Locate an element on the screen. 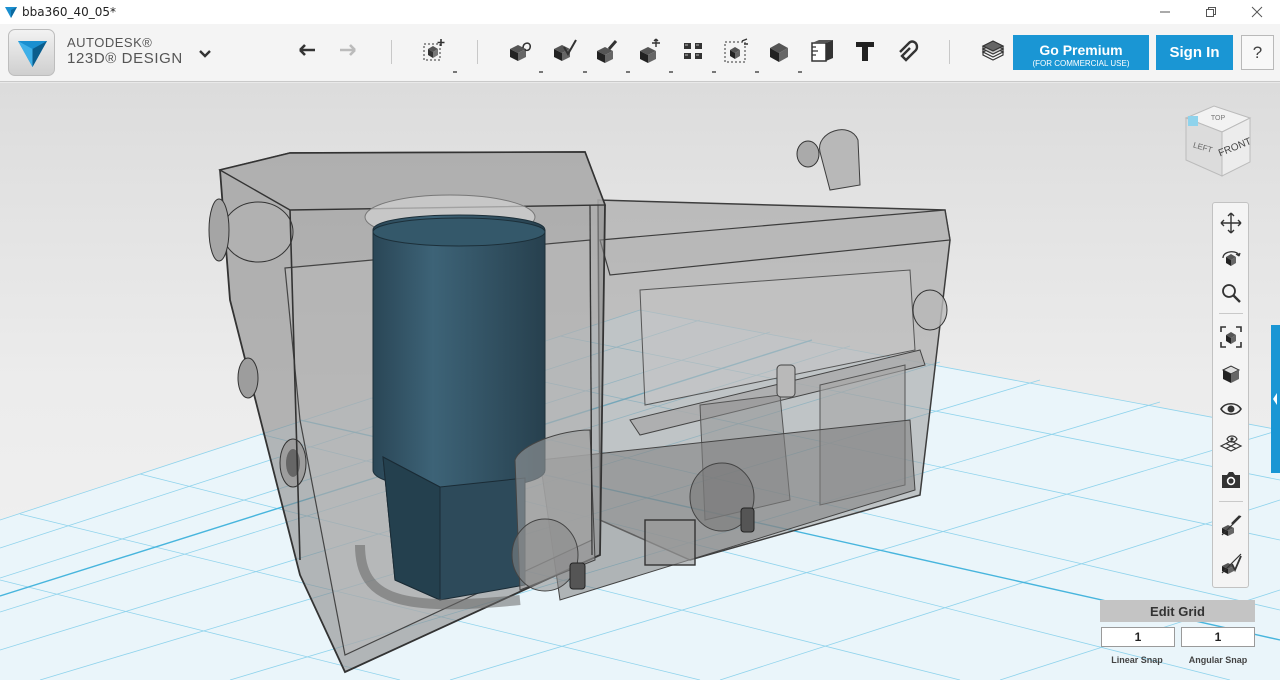 This screenshot has width=1280, height=680. linear-snap-label: Linear Snap is located at coordinates (1137, 660).